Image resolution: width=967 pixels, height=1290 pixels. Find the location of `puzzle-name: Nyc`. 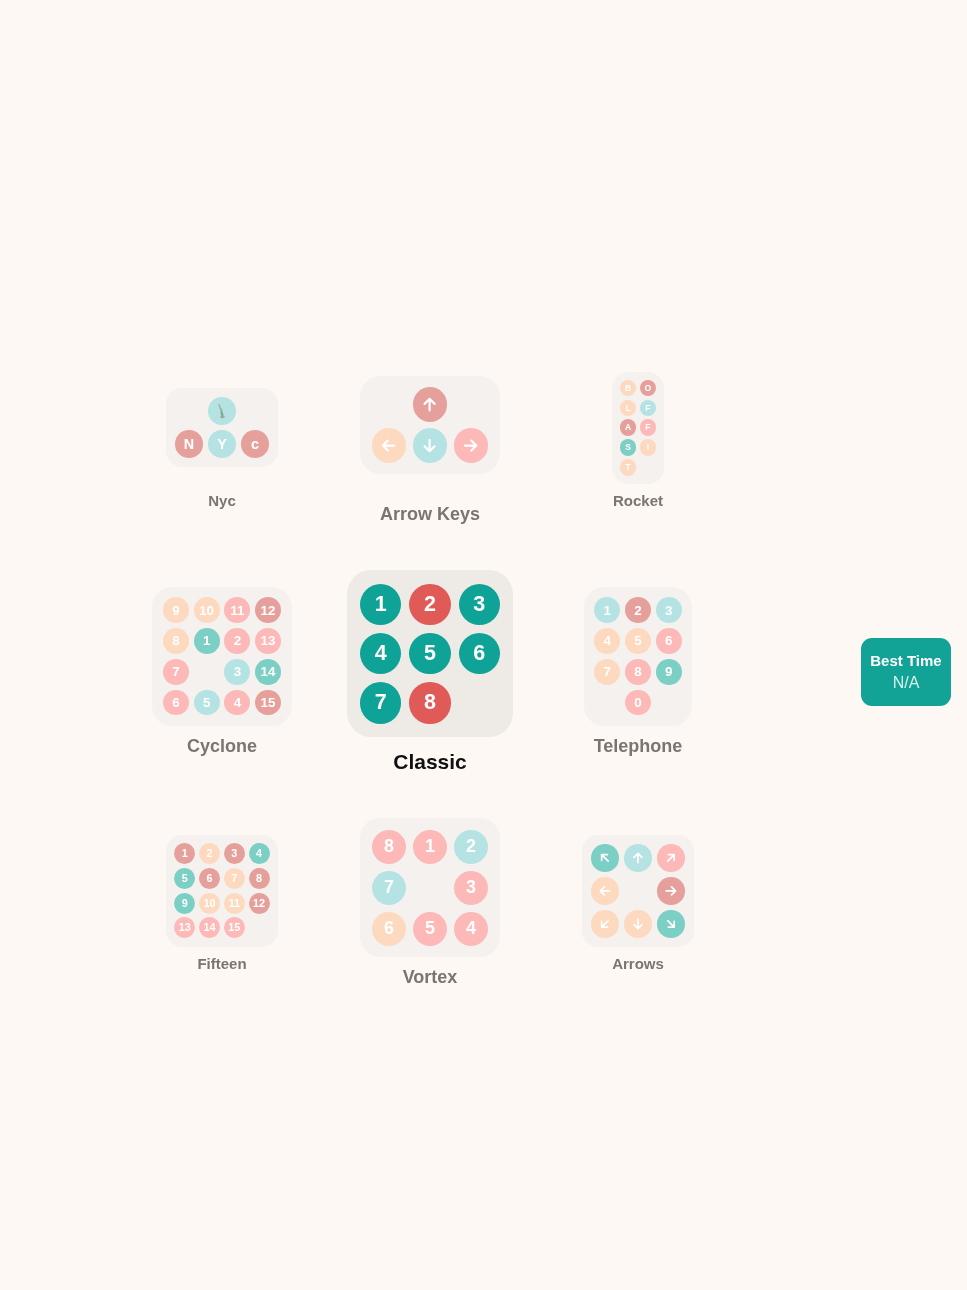

puzzle-name: Nyc is located at coordinates (222, 500).